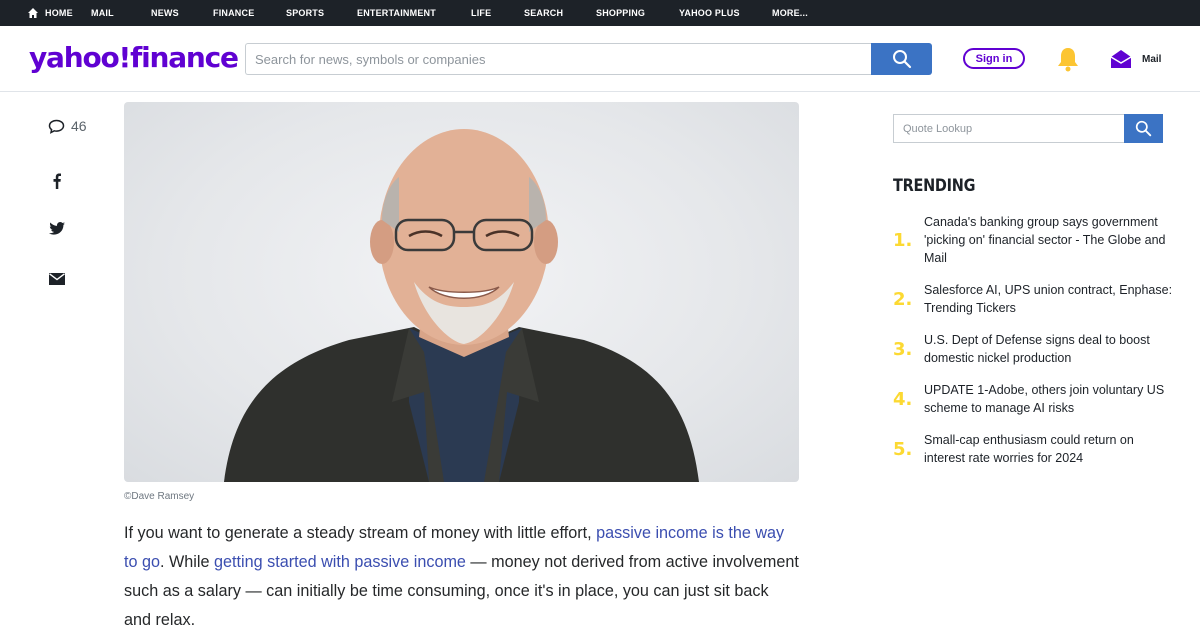 The image size is (1200, 630). Describe the element at coordinates (1008, 128) in the screenshot. I see `quote-lookup-input` at that location.